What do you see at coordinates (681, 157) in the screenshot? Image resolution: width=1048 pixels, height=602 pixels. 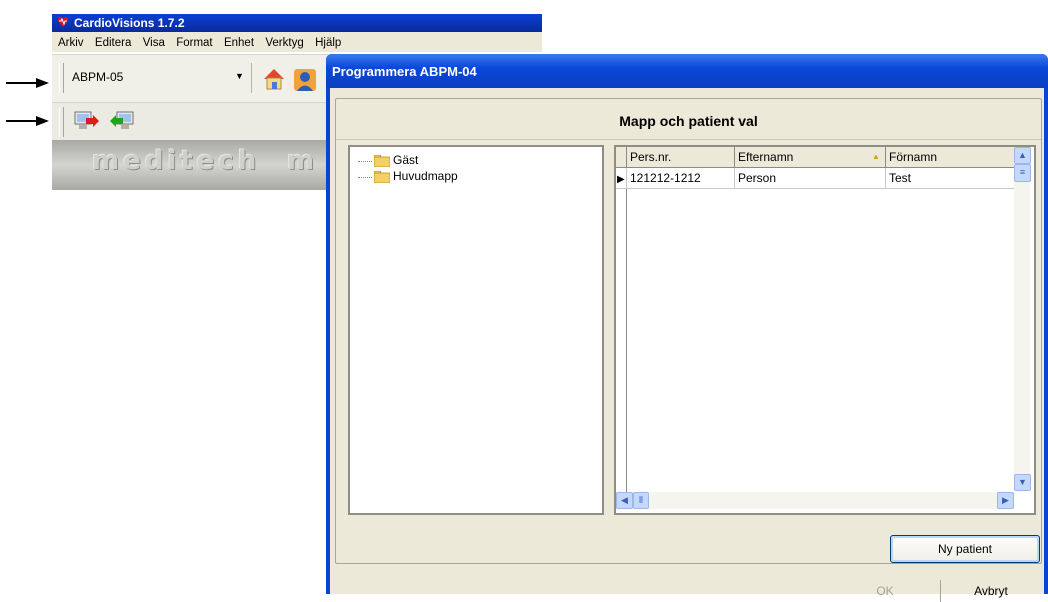 I see `column-header-pers-nr: Pers.nr.` at bounding box center [681, 157].